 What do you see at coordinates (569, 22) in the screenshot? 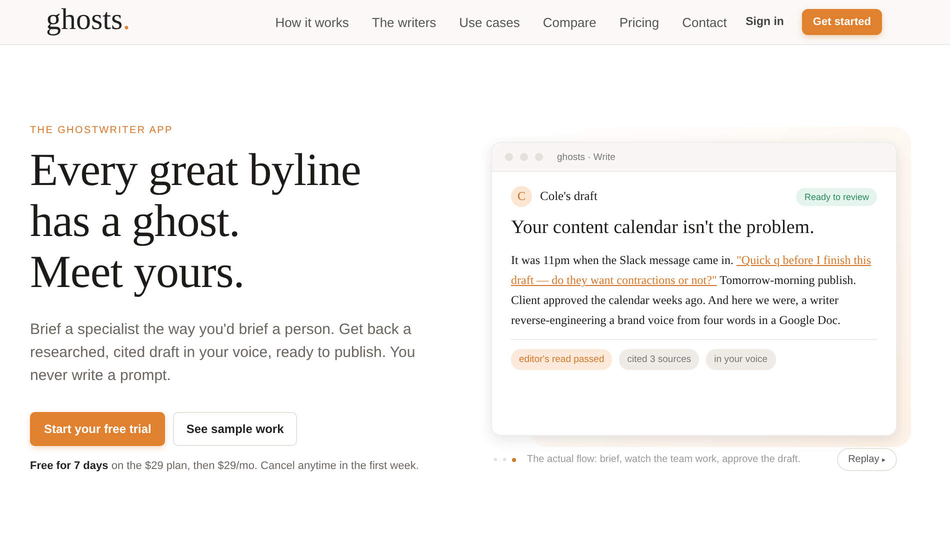
I see `nav-link: Compare` at bounding box center [569, 22].